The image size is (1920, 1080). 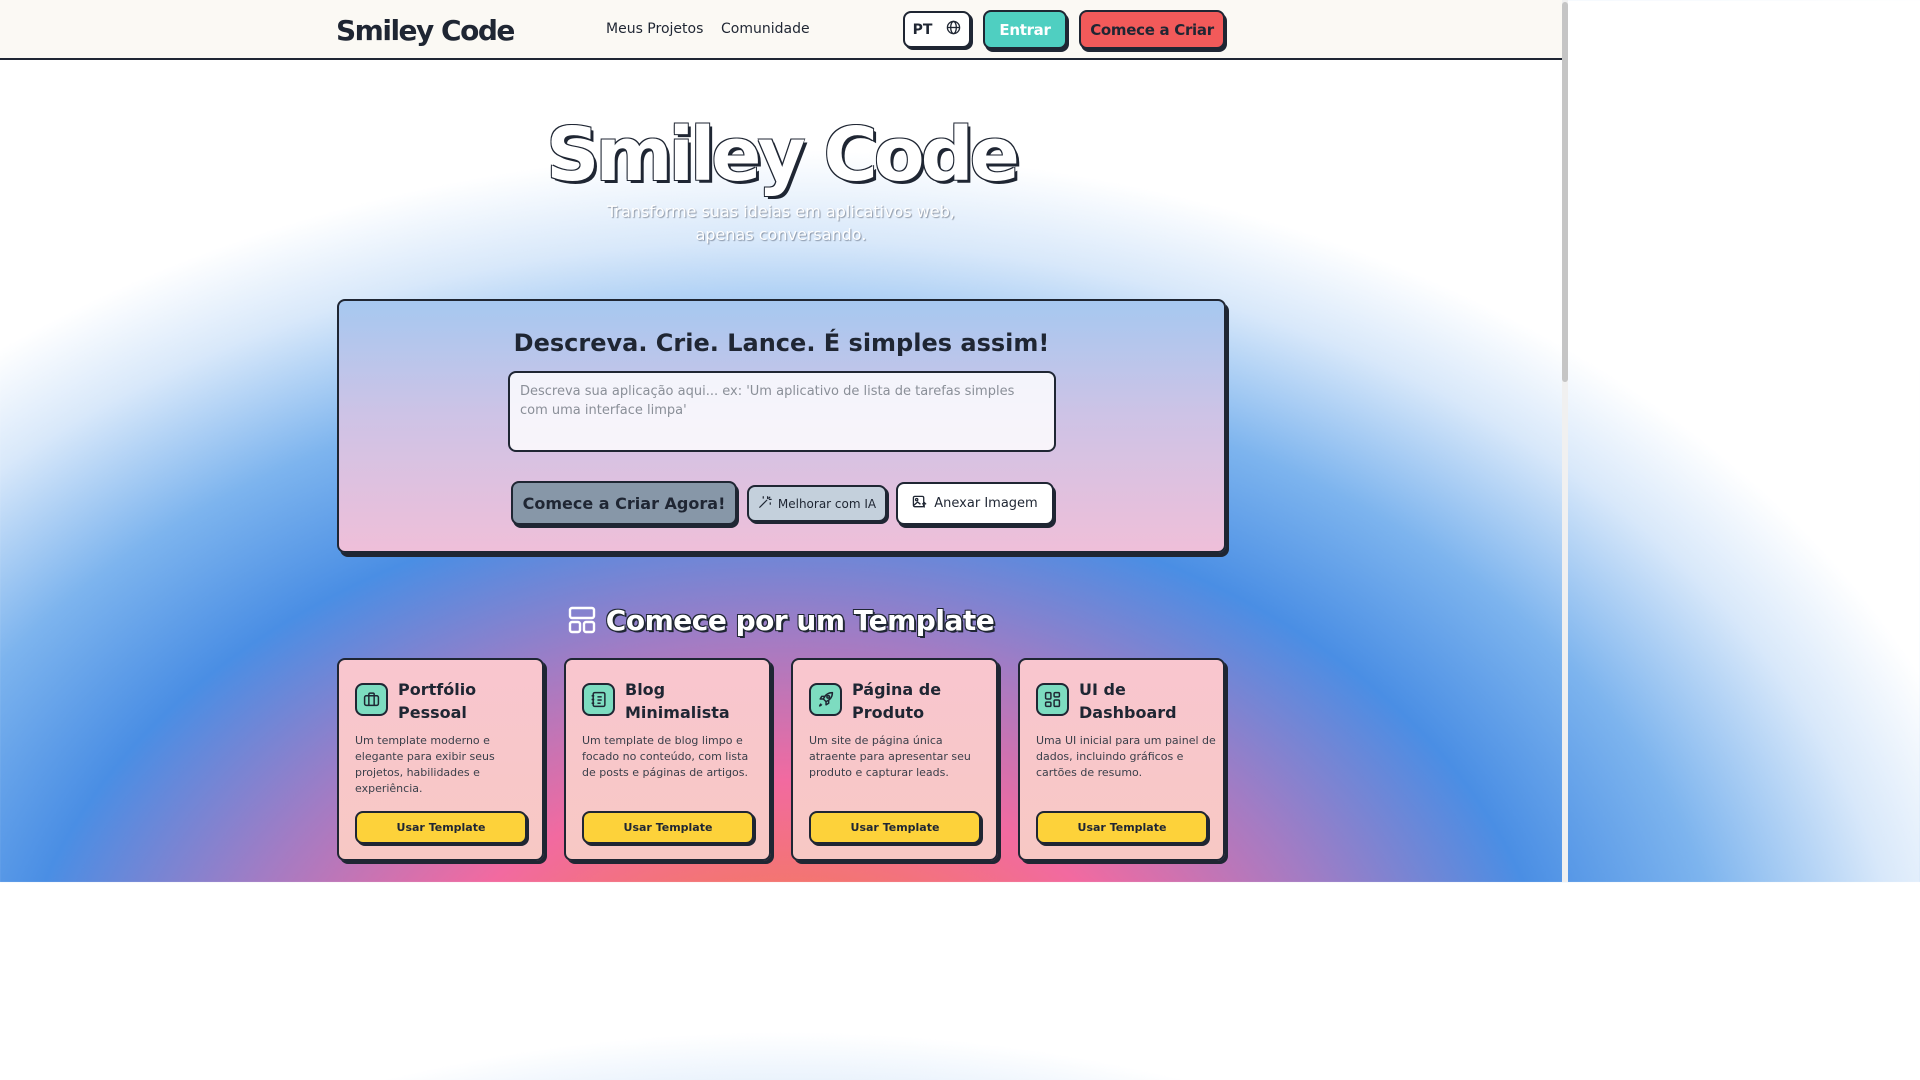 What do you see at coordinates (1565, 441) in the screenshot?
I see `scrollbar` at bounding box center [1565, 441].